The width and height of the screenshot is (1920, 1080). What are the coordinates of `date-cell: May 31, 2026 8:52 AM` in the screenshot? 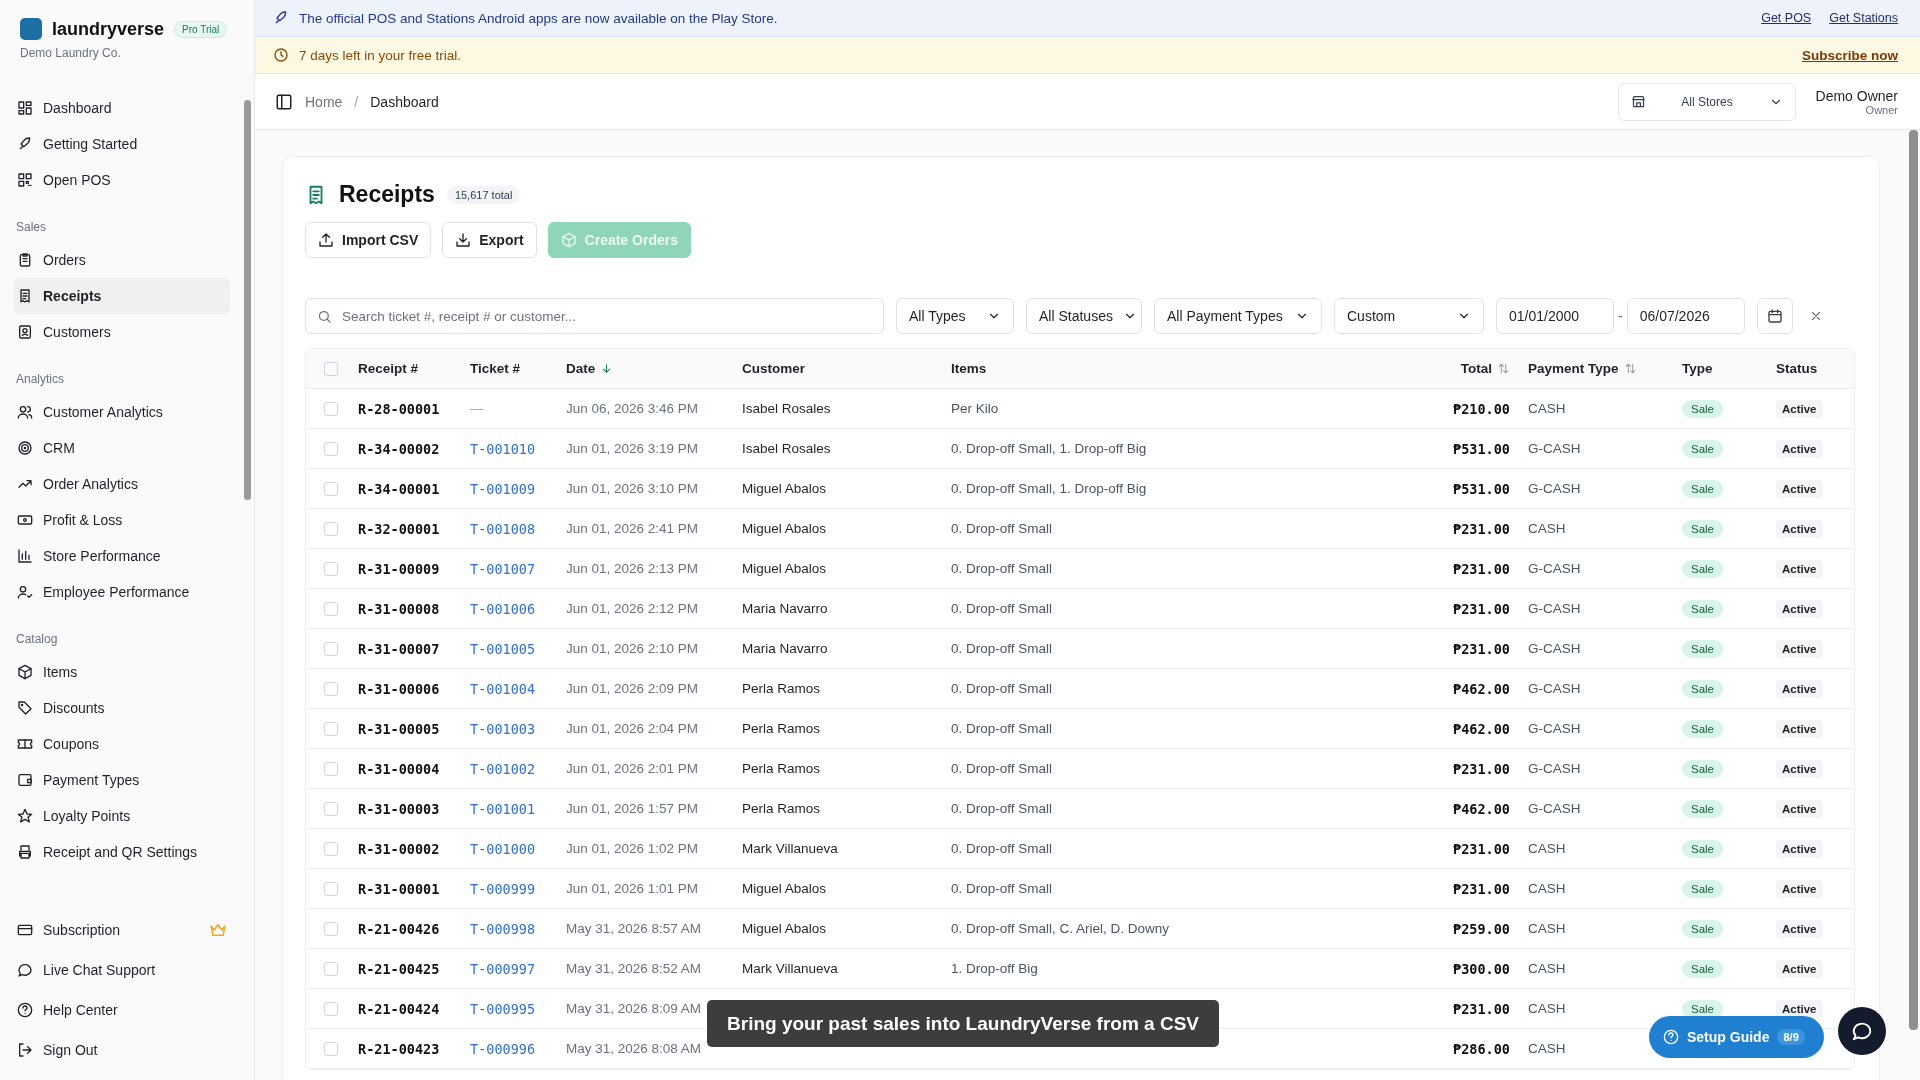 It's located at (634, 968).